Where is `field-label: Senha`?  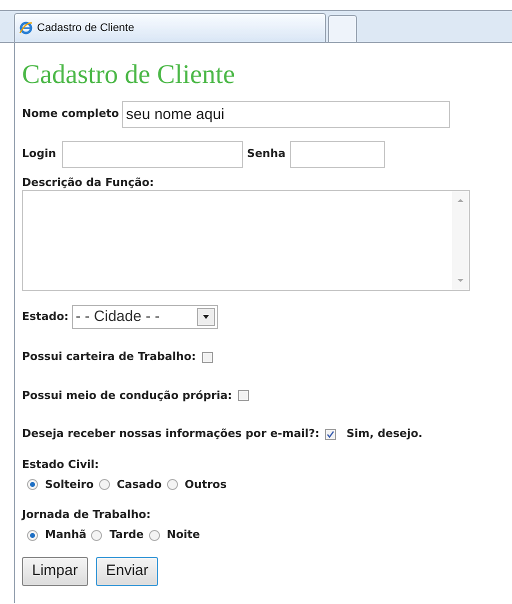 field-label: Senha is located at coordinates (266, 154).